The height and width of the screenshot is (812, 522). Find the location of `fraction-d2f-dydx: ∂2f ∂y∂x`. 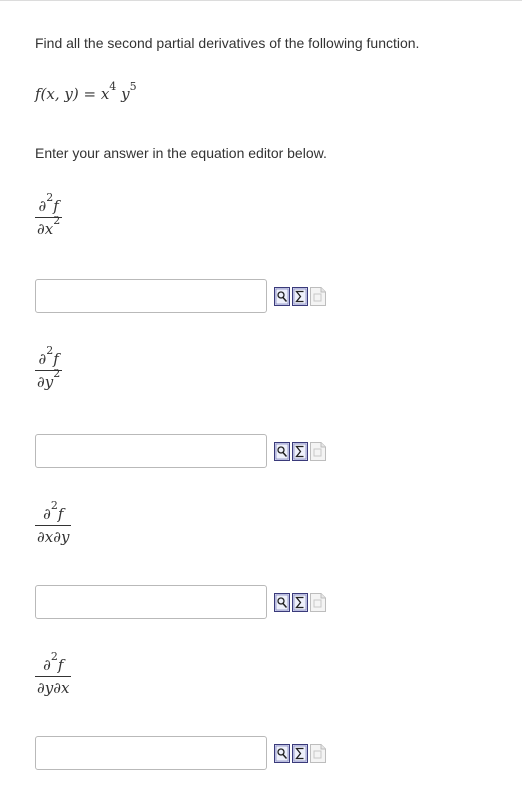

fraction-d2f-dydx: ∂2f ∂y∂x is located at coordinates (53, 673).